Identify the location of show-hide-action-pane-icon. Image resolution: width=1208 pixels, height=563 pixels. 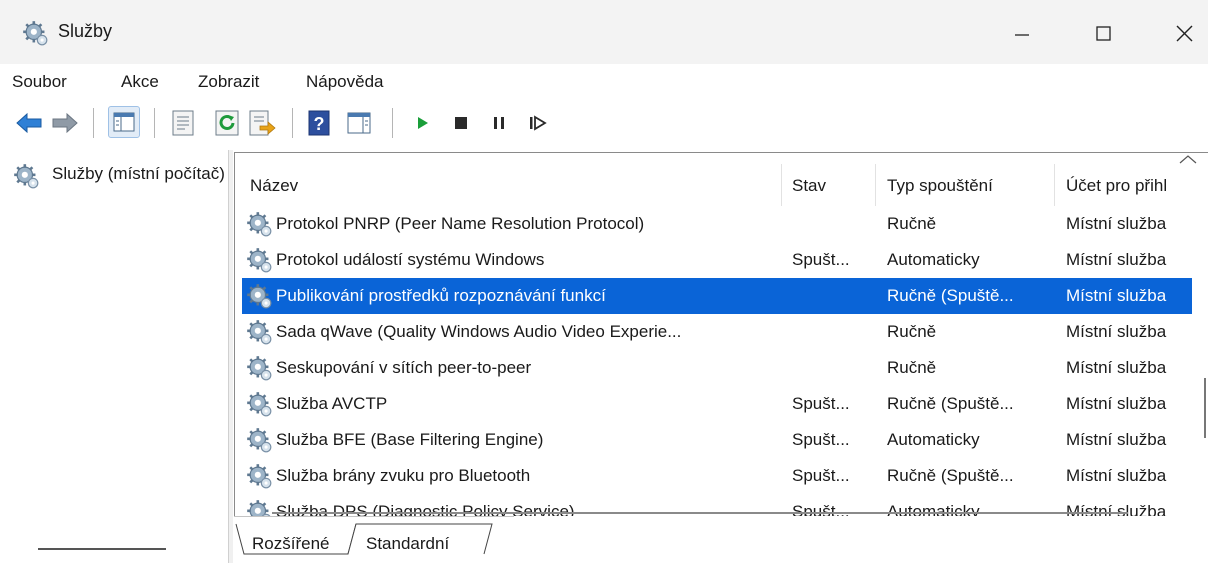
(359, 123).